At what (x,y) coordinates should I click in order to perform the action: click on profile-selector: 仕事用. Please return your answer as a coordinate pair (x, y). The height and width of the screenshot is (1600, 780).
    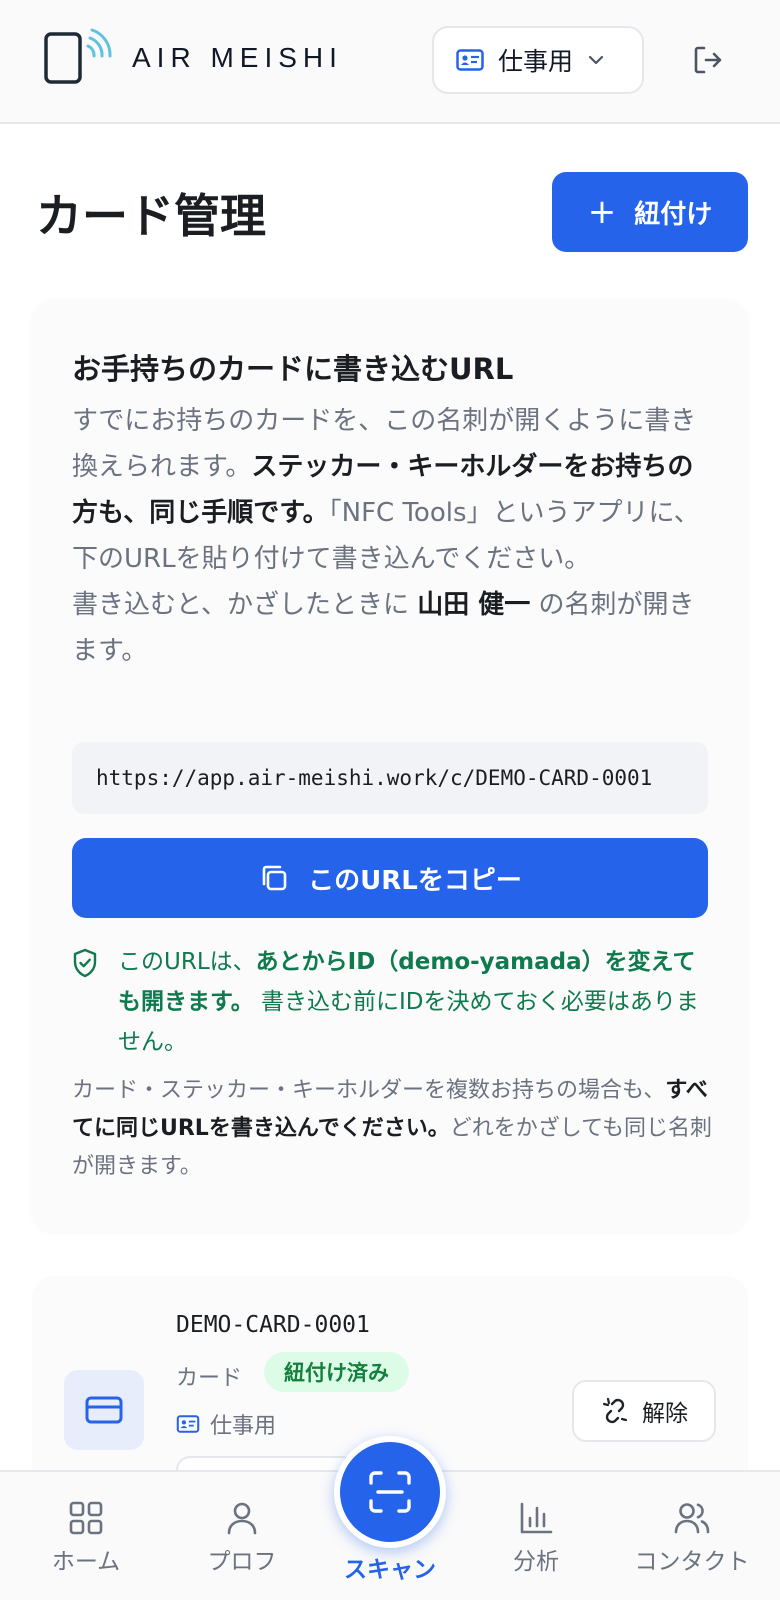
    Looking at the image, I should click on (538, 60).